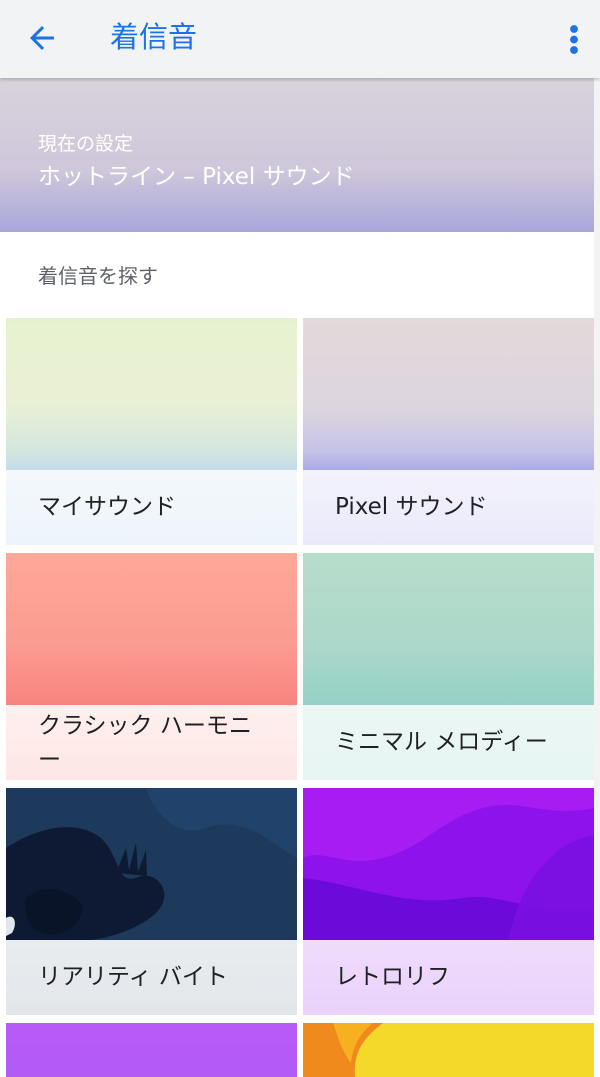 This screenshot has height=1077, width=600. Describe the element at coordinates (145, 726) in the screenshot. I see `tile-label-line1: クラシック ハーモニ` at that location.